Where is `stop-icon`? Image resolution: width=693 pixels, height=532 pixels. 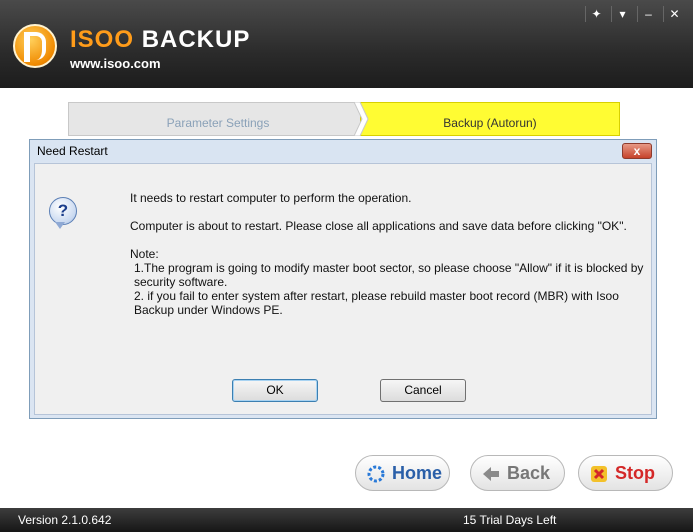
stop-icon is located at coordinates (599, 474).